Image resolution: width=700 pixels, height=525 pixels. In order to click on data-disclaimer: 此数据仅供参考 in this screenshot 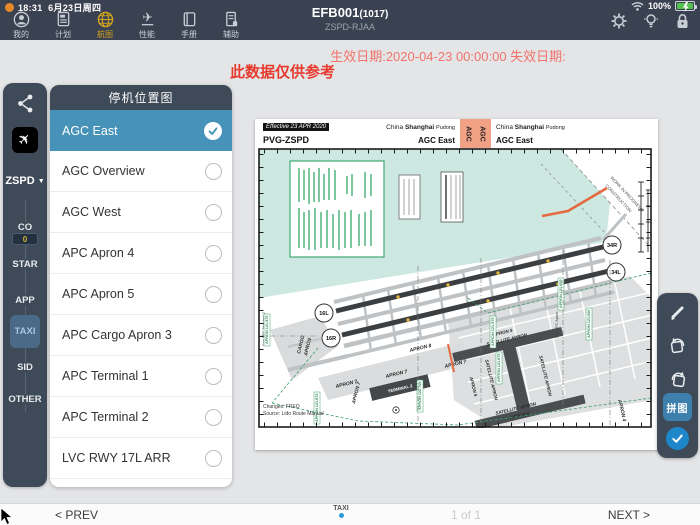, I will do `click(283, 72)`.